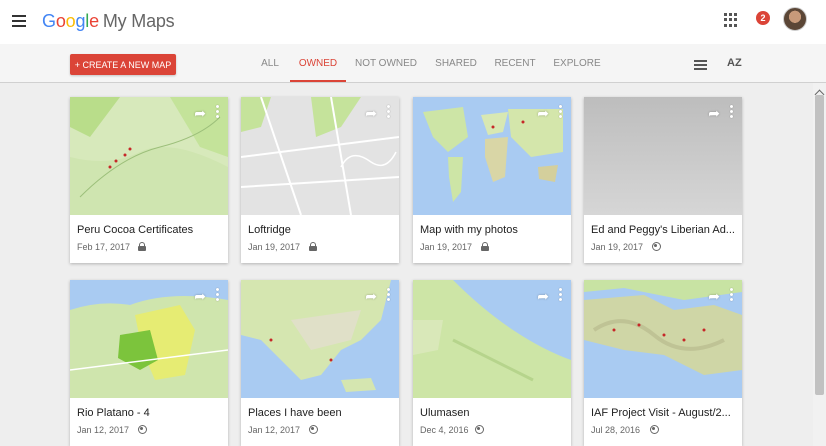 The image size is (826, 446). What do you see at coordinates (469, 230) in the screenshot?
I see `map-title: Map with my photos` at bounding box center [469, 230].